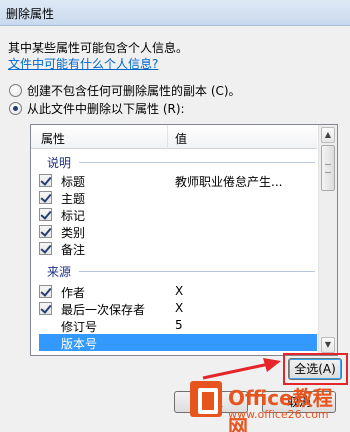  I want to click on scroll-down-icon: ▼, so click(328, 345).